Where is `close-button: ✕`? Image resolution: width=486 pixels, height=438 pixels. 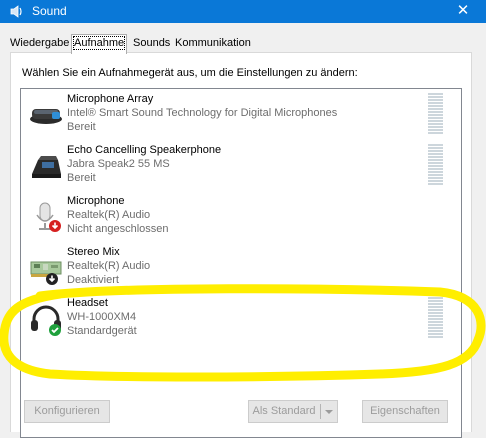
close-button: ✕ is located at coordinates (463, 11).